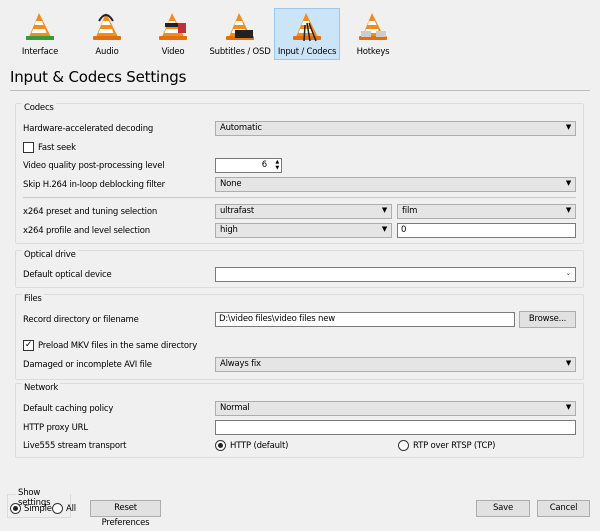 The width and height of the screenshot is (600, 531). What do you see at coordinates (277, 165) in the screenshot?
I see `spin-arrows-icon: ▲ ▼` at bounding box center [277, 165].